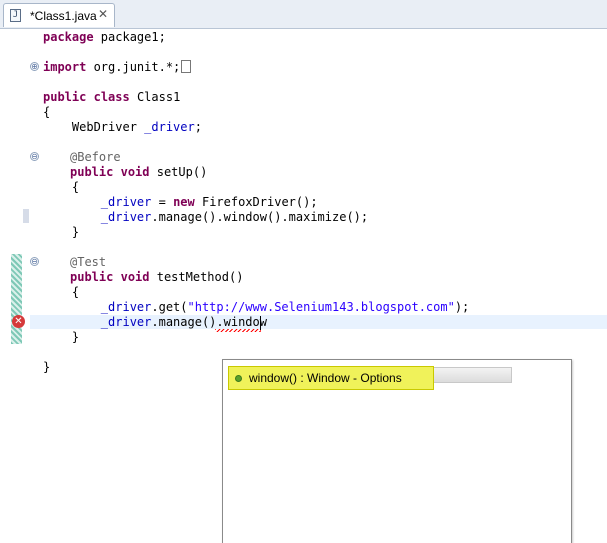 The width and height of the screenshot is (607, 543). I want to click on horizontal-scrollbar, so click(473, 375).